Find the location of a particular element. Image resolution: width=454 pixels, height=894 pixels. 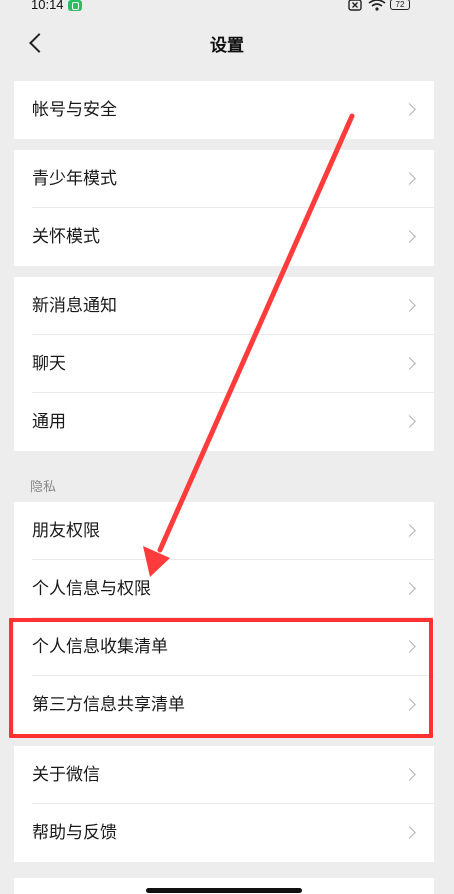

home-indicator is located at coordinates (224, 890).